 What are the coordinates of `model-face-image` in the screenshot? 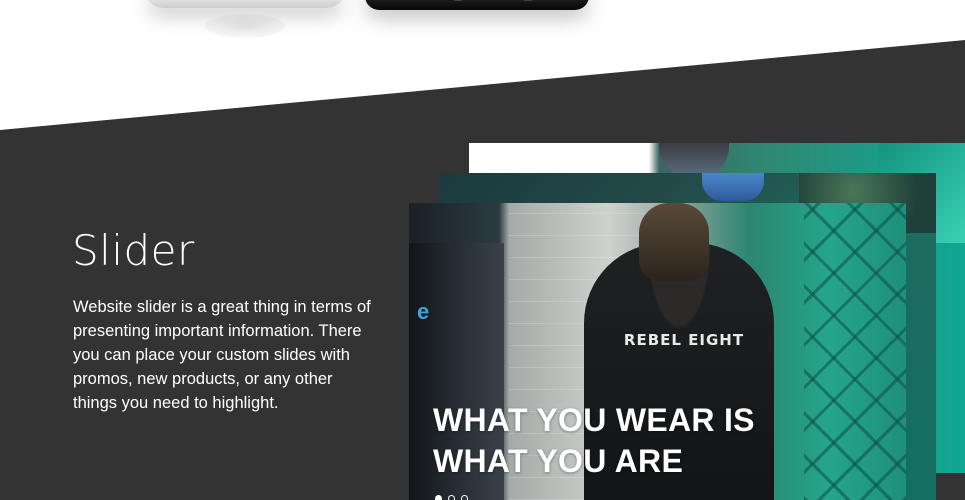 It's located at (694, 160).